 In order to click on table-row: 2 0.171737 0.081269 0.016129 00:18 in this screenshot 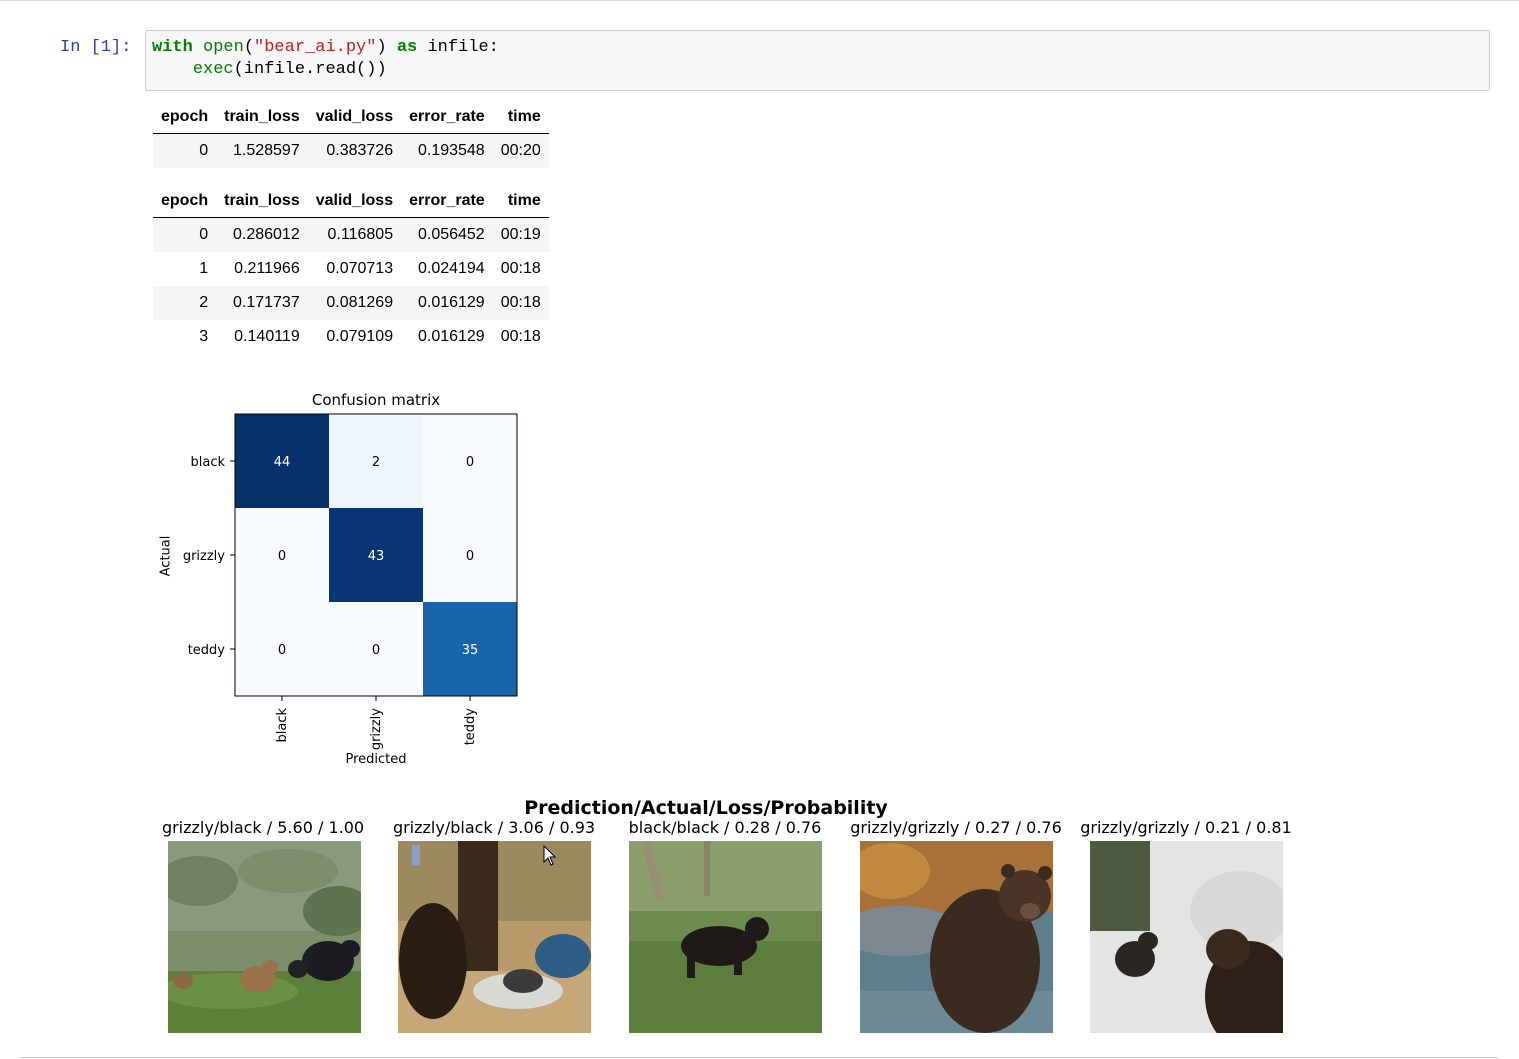, I will do `click(351, 303)`.